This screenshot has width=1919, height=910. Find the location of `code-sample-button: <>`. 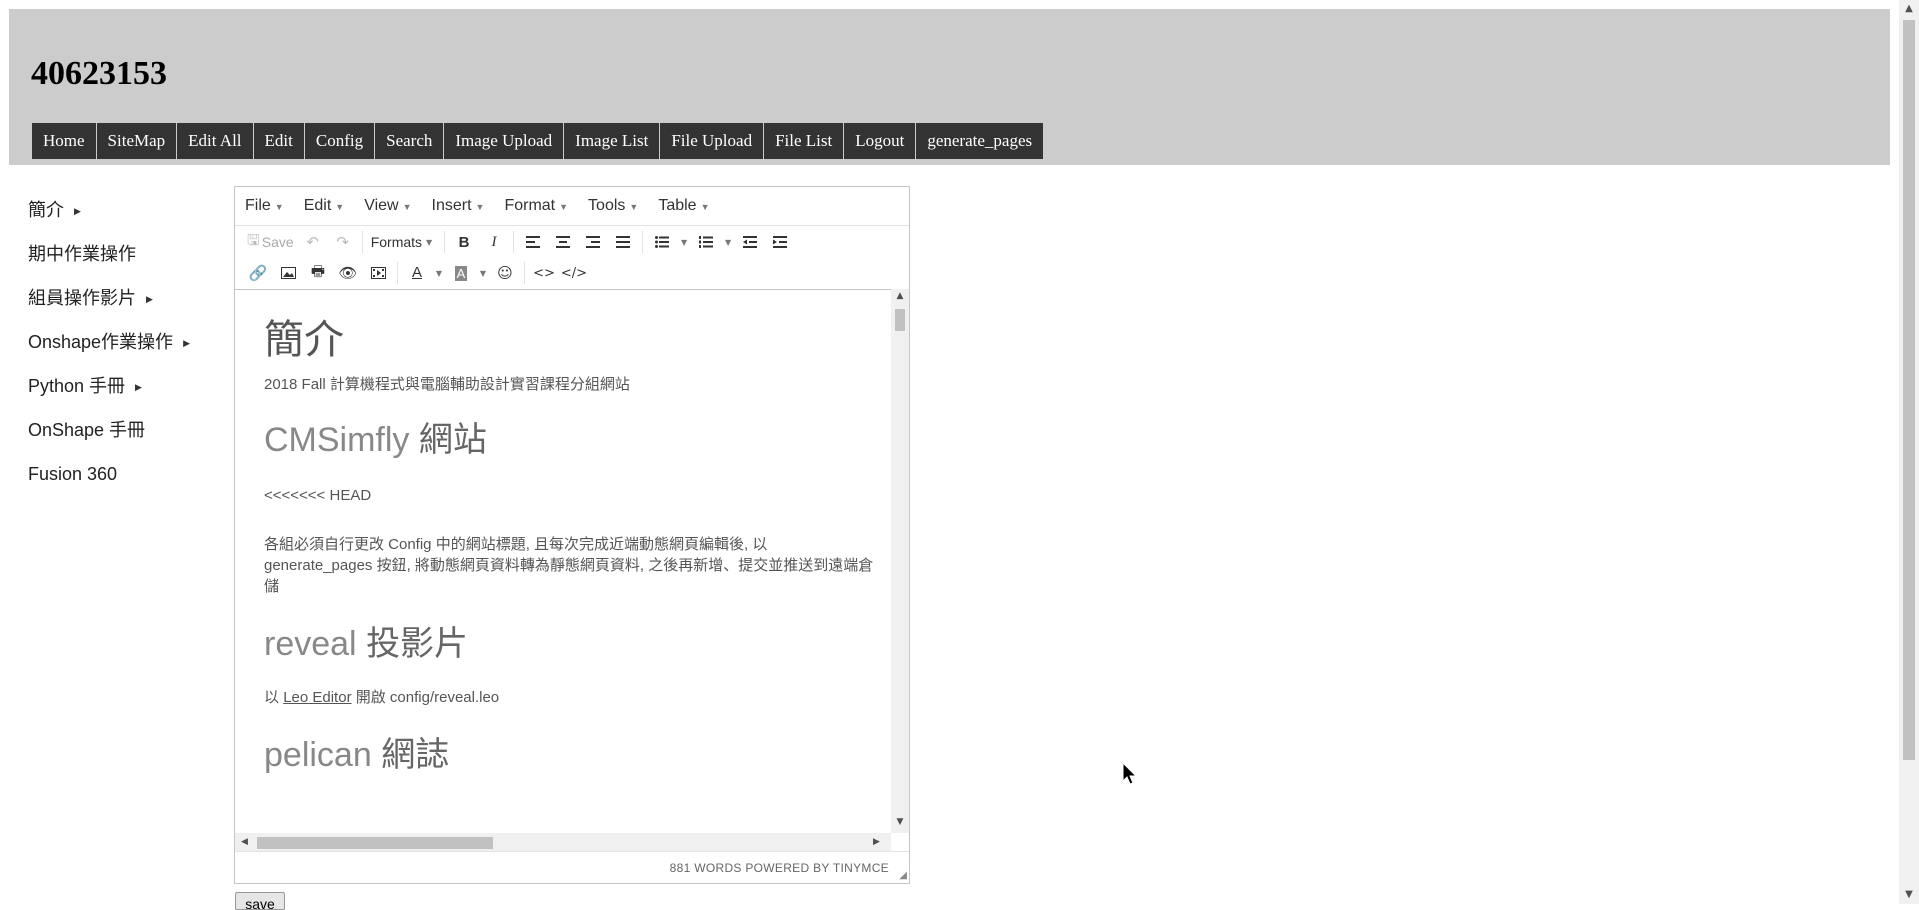

code-sample-button: <> is located at coordinates (544, 273).